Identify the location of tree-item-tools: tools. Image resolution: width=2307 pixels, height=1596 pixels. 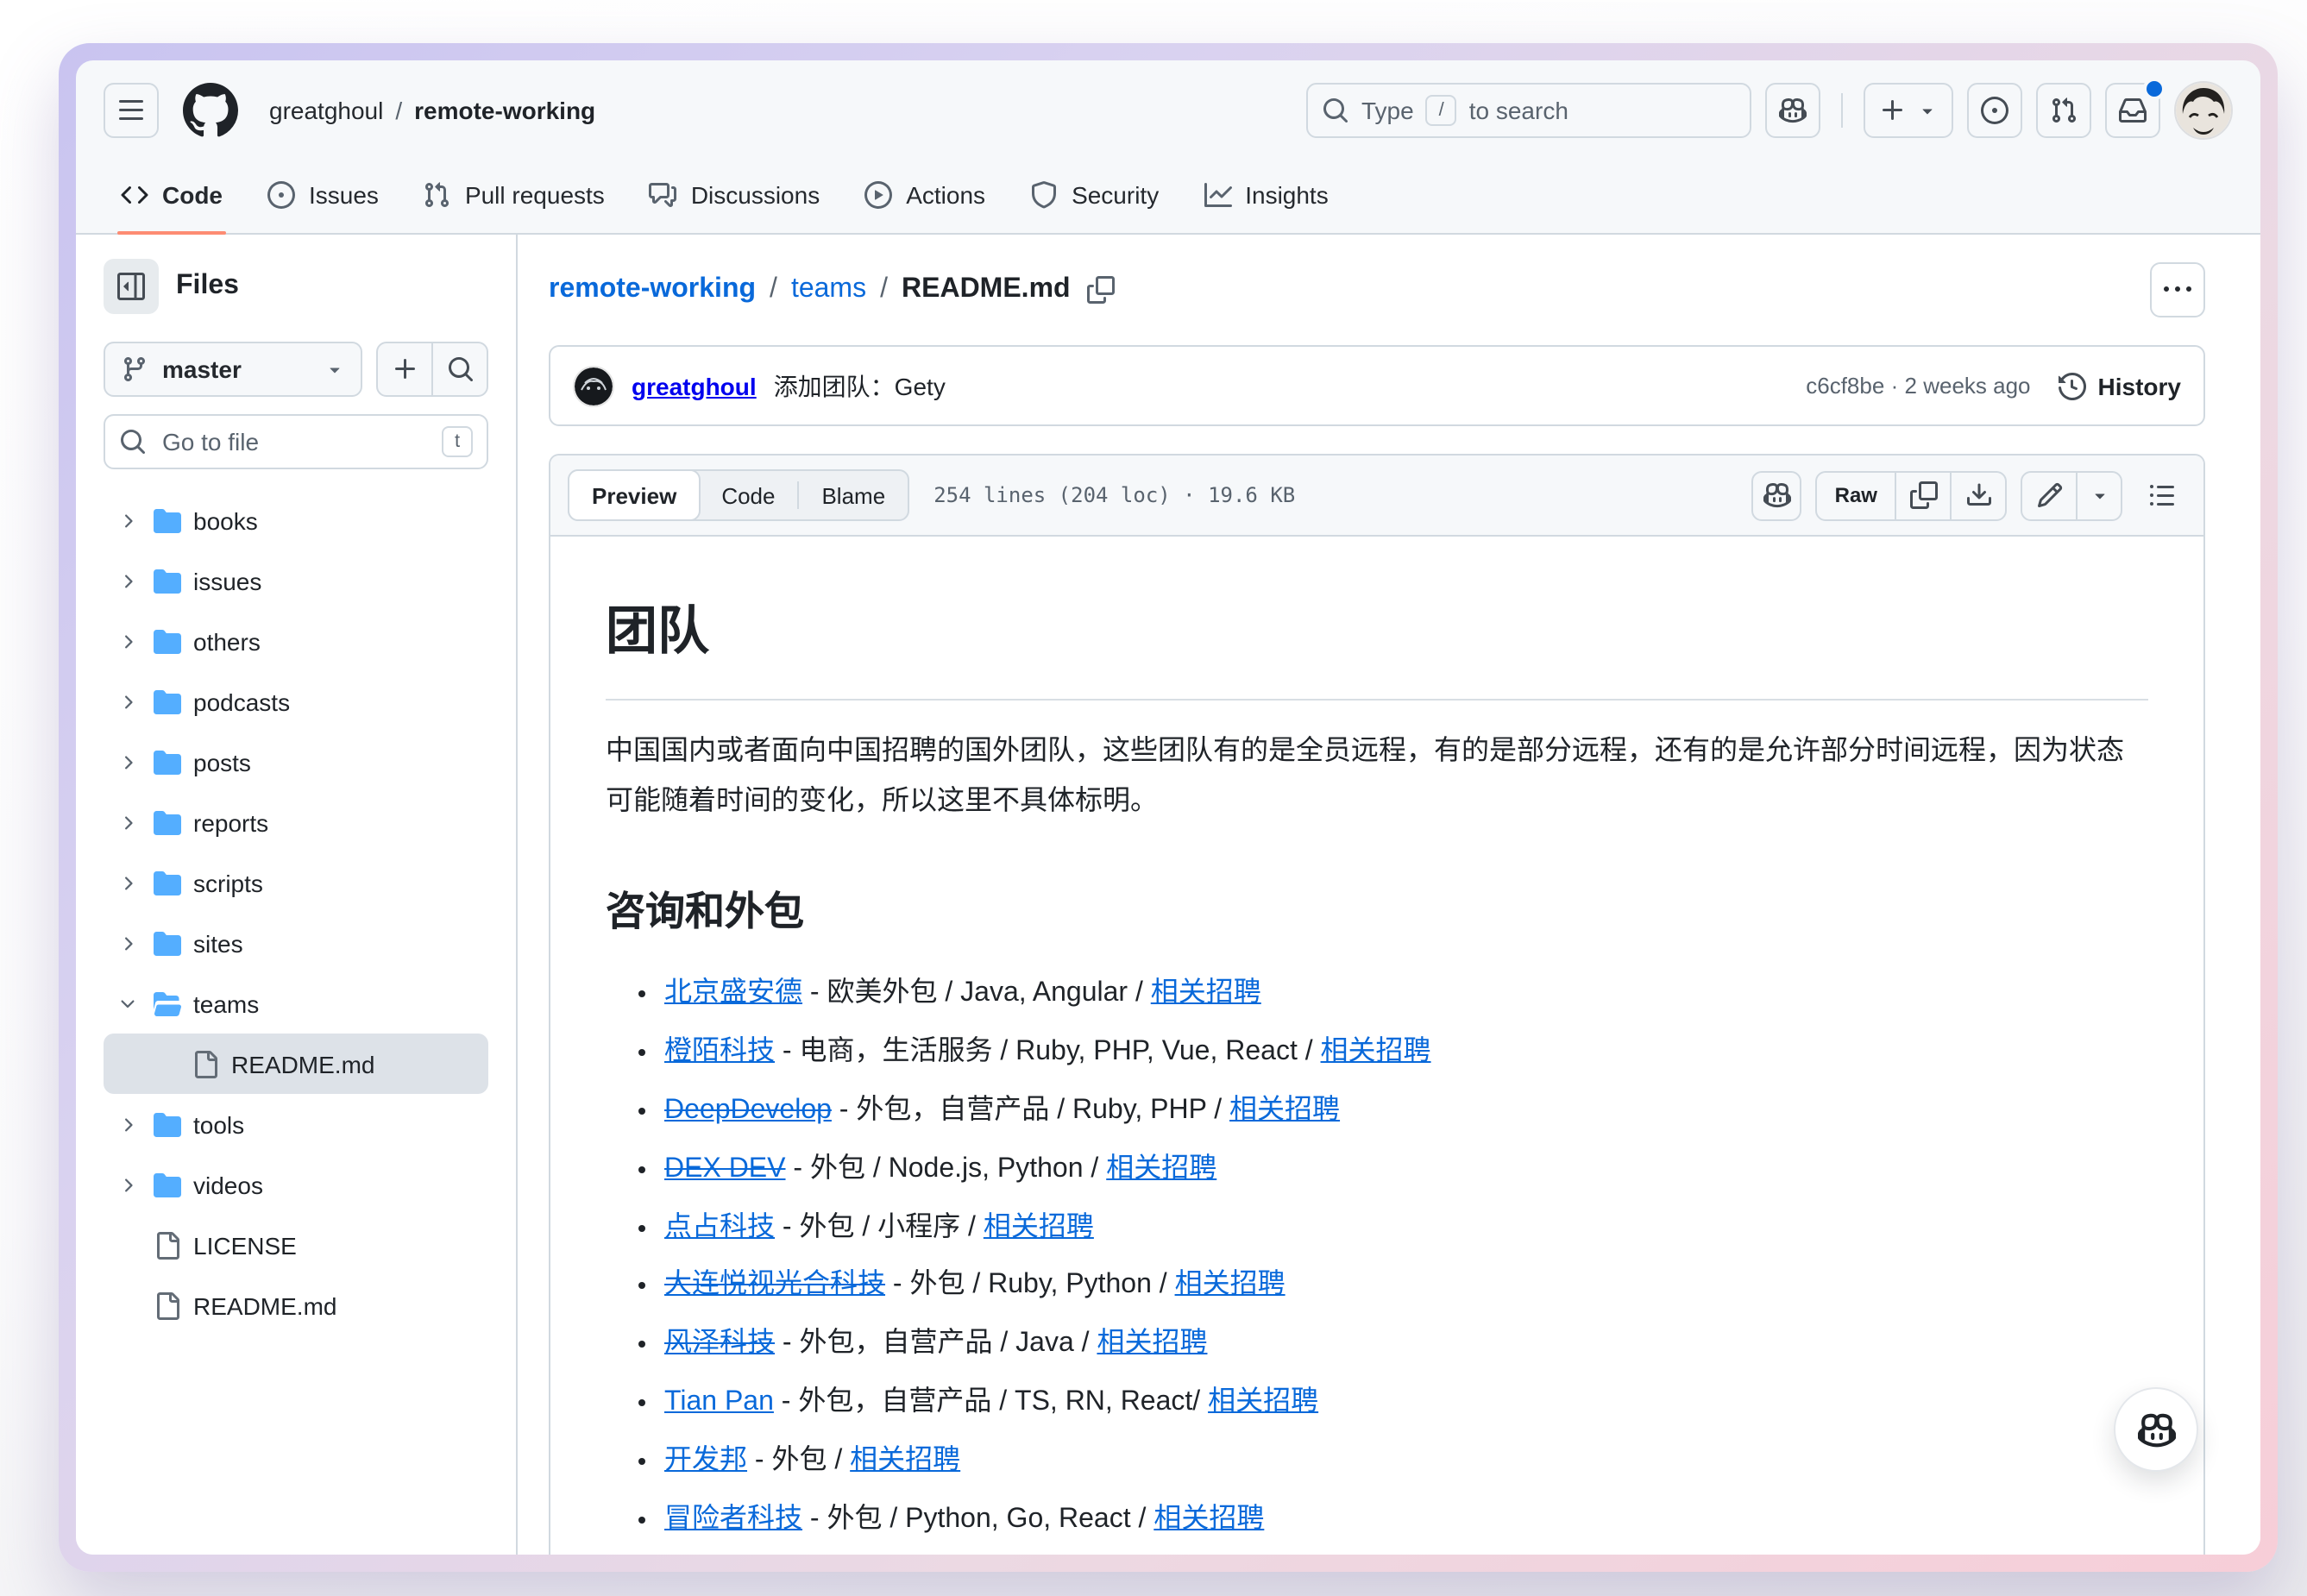
(296, 1124).